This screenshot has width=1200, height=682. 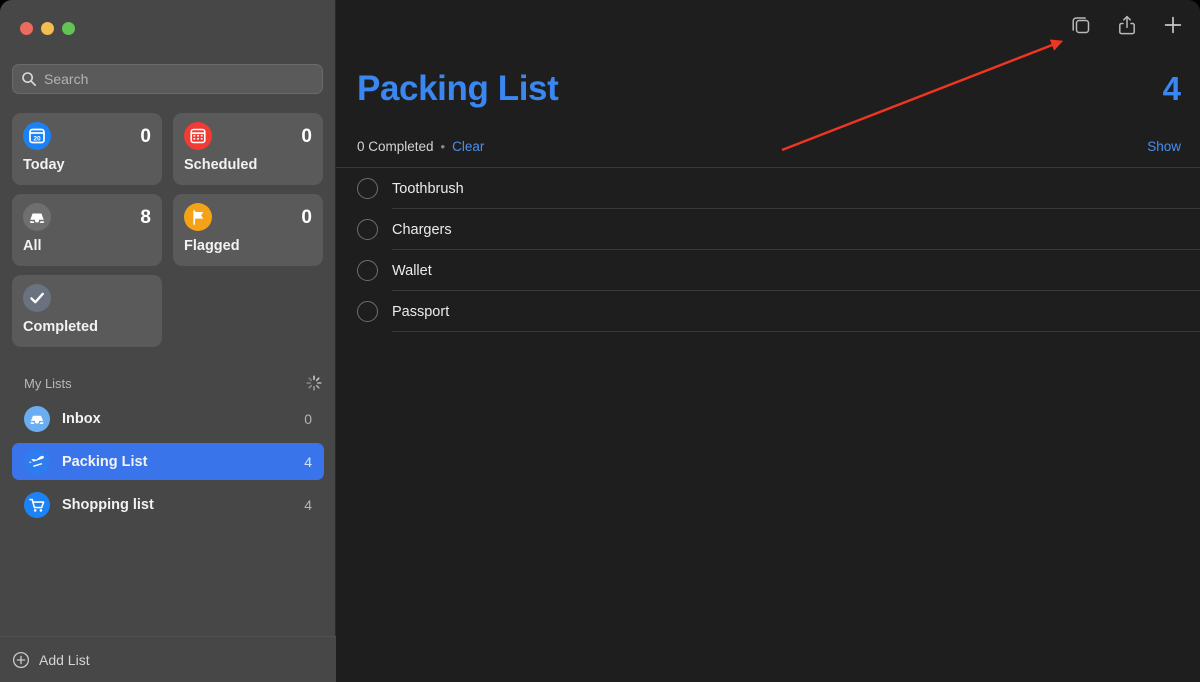 I want to click on calendar-icon, so click(x=198, y=136).